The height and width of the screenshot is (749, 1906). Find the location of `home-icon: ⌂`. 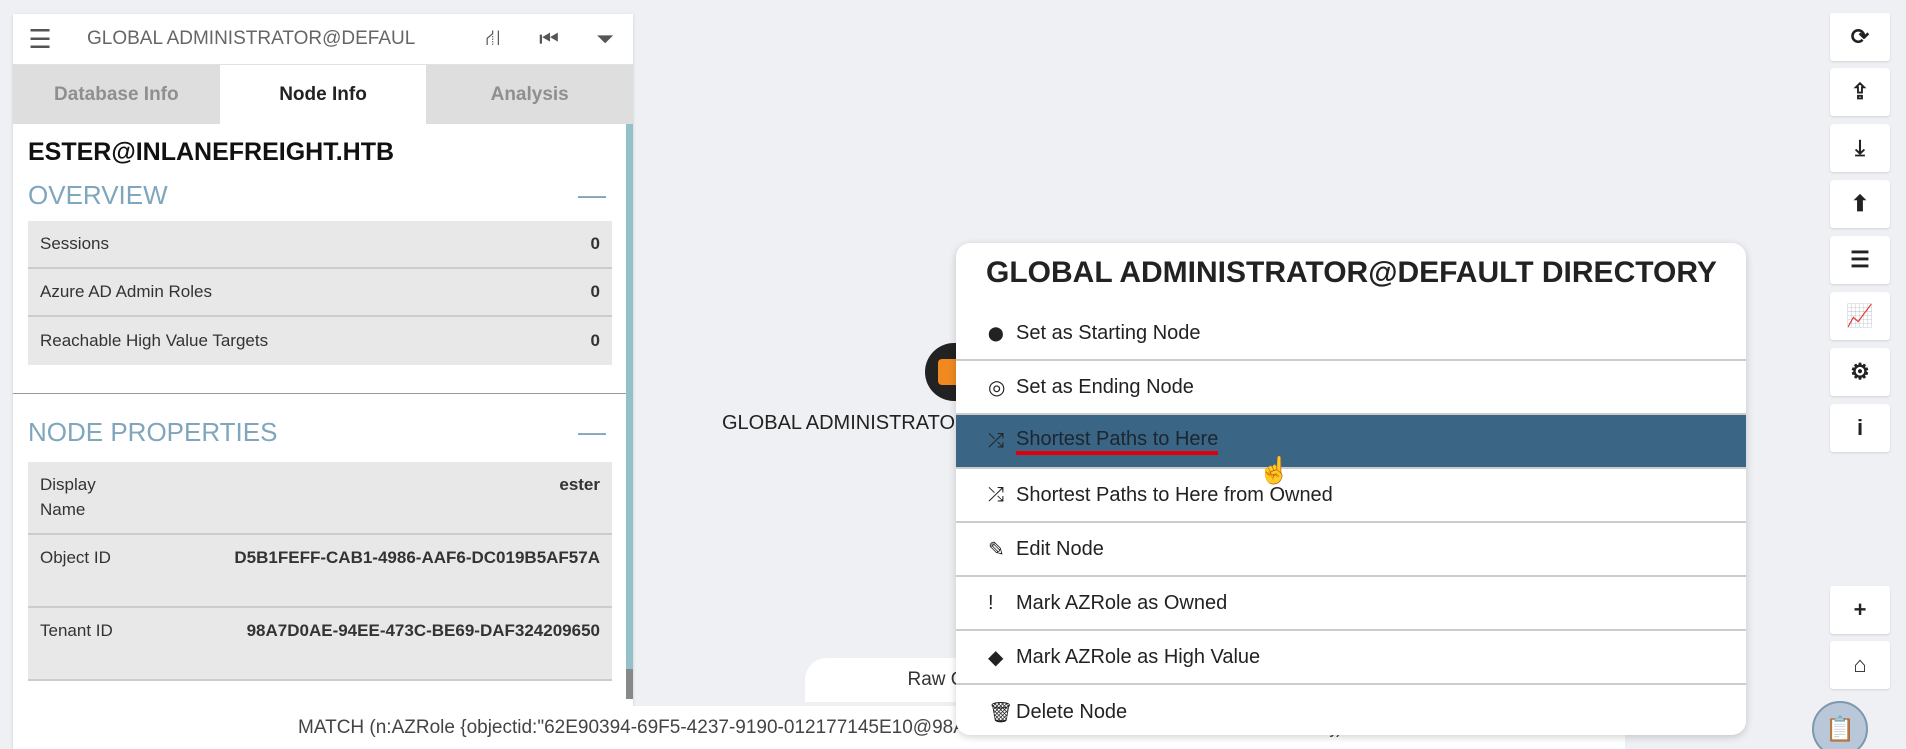

home-icon: ⌂ is located at coordinates (1860, 665).